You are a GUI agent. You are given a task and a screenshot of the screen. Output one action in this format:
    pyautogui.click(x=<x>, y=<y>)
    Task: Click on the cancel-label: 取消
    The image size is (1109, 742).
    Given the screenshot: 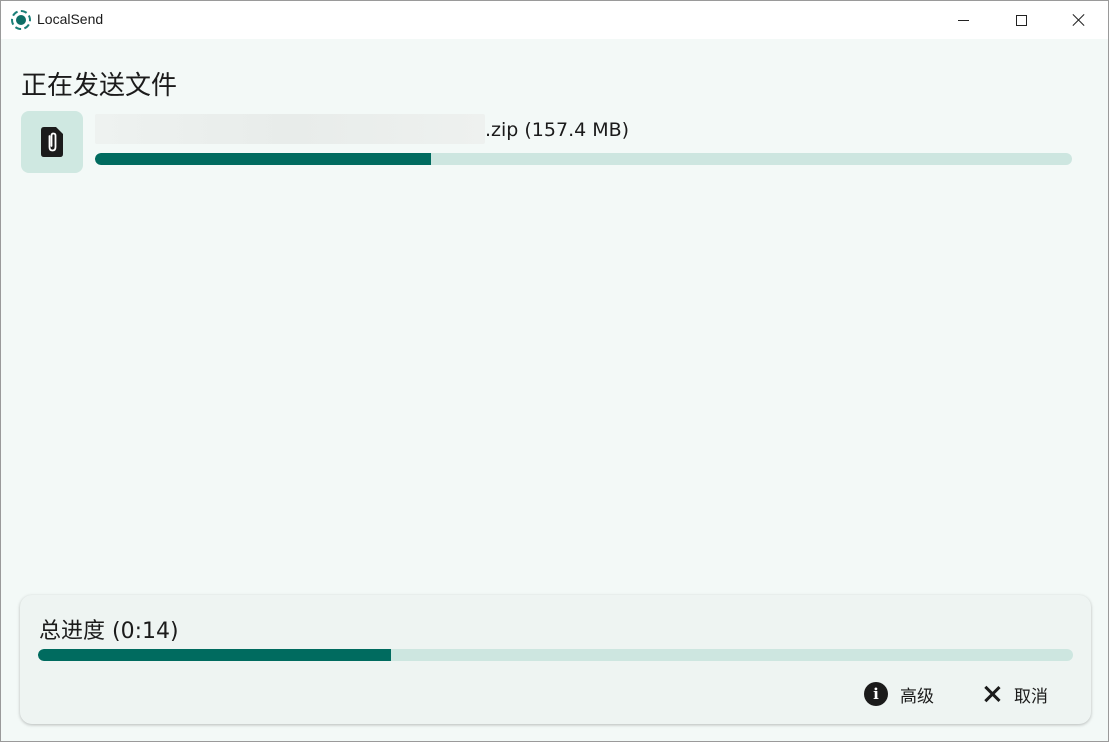 What is the action you would take?
    pyautogui.click(x=1031, y=696)
    